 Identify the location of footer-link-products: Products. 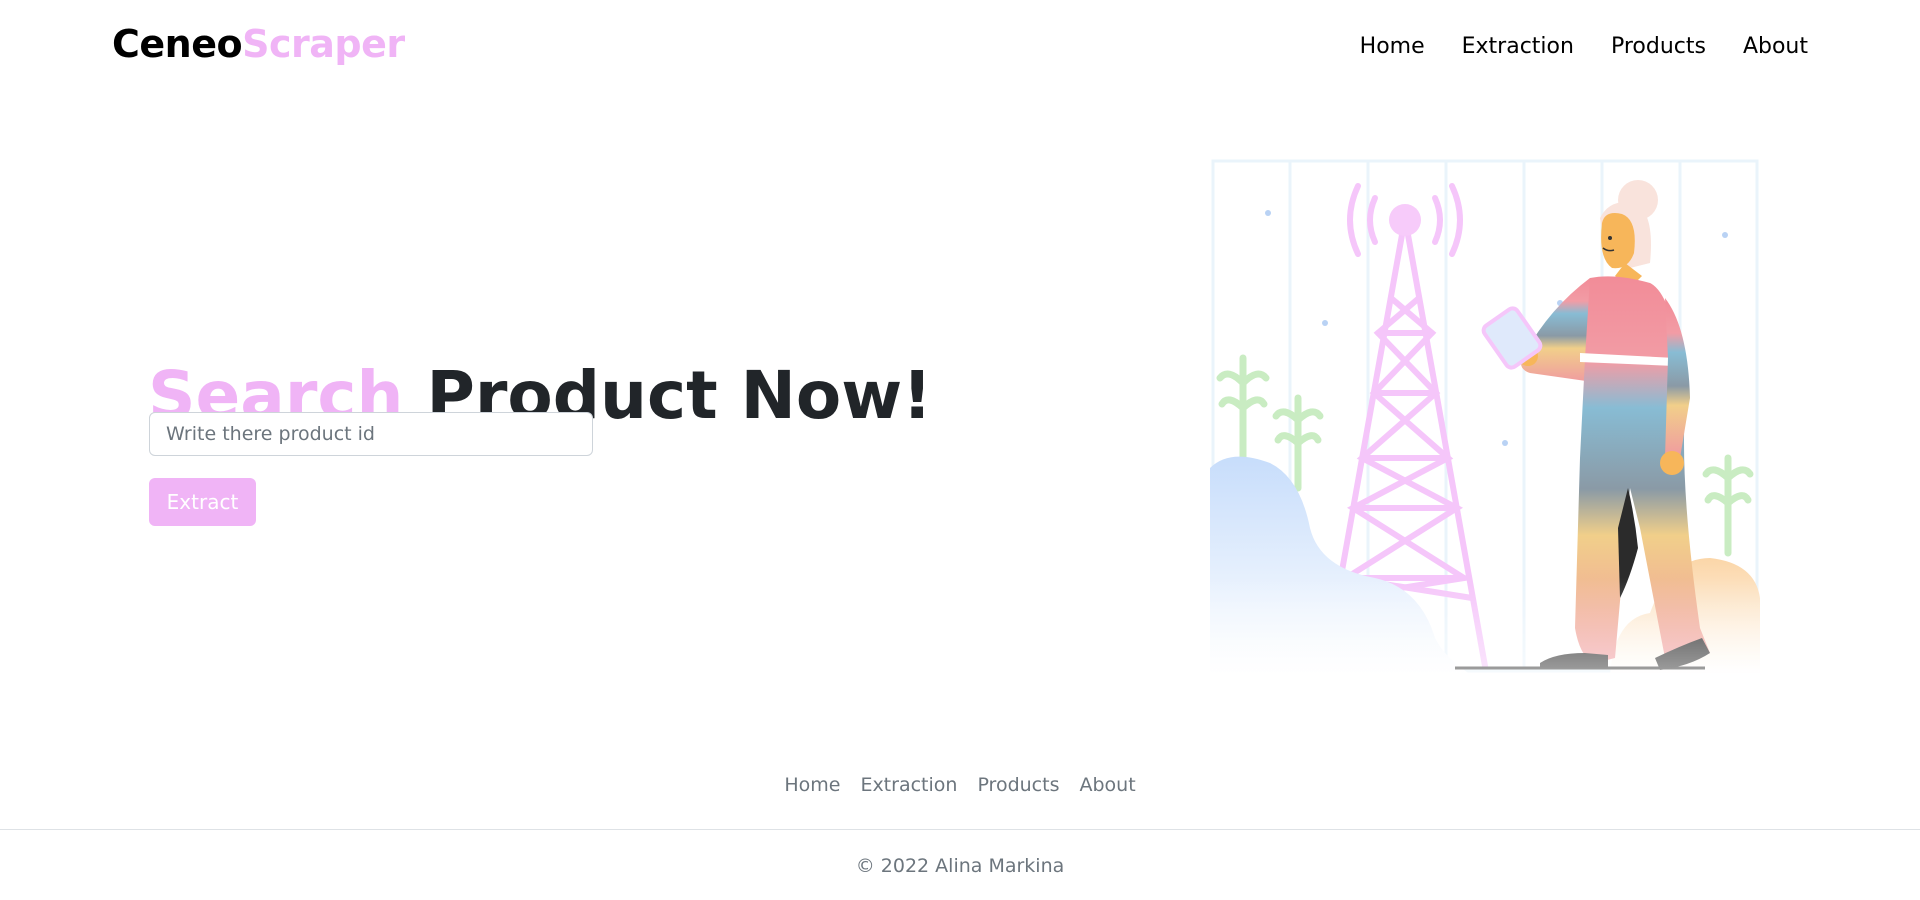
(1018, 785).